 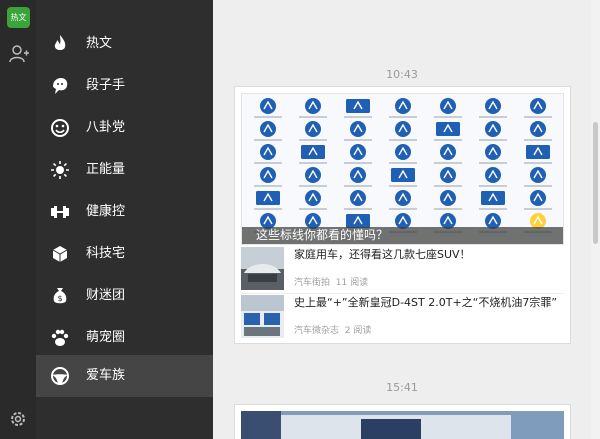 What do you see at coordinates (262, 316) in the screenshot?
I see `article-thumbnail` at bounding box center [262, 316].